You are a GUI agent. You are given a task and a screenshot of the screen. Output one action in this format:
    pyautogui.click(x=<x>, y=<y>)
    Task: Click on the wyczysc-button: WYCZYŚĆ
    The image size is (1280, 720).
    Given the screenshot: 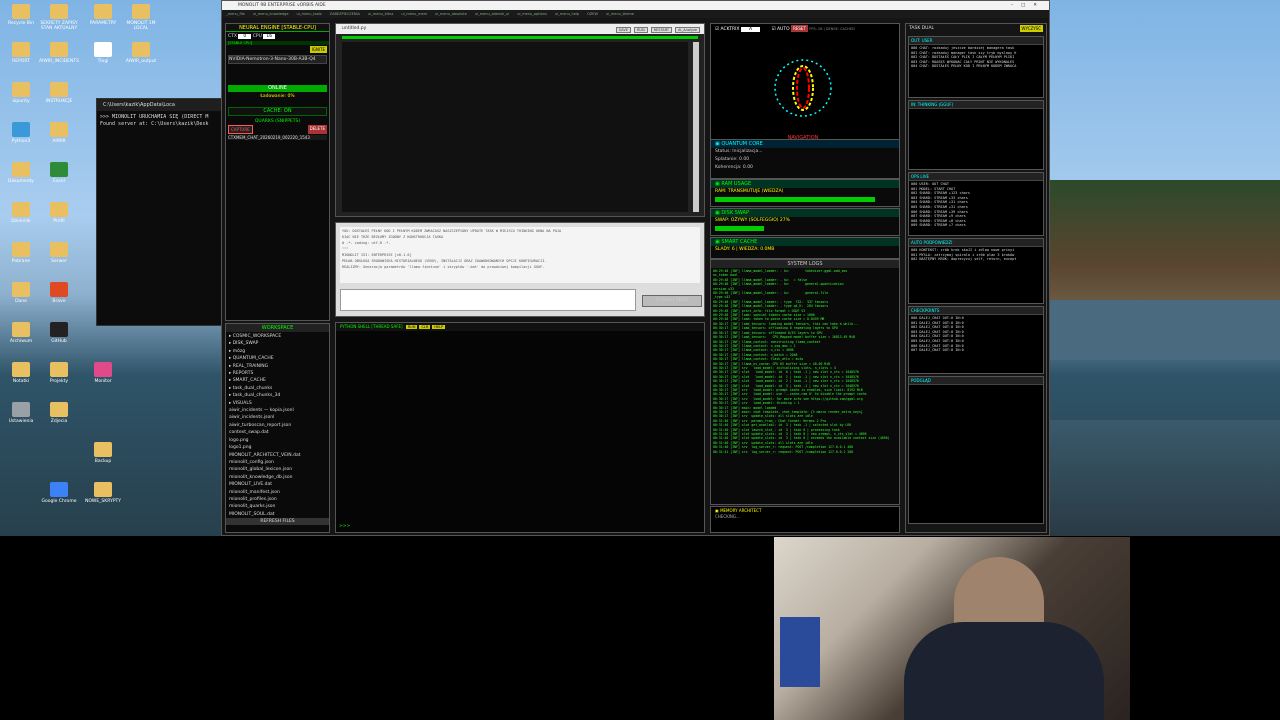 What is the action you would take?
    pyautogui.click(x=1031, y=28)
    